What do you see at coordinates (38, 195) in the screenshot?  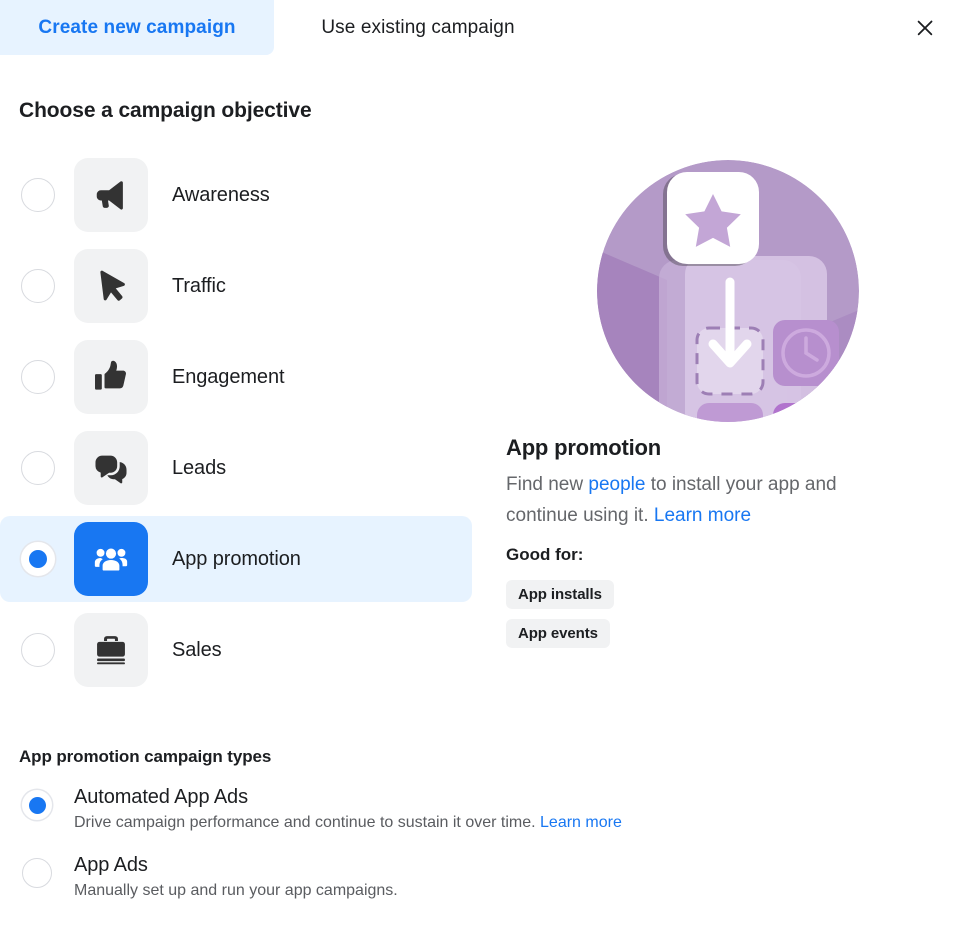 I see `radio-awareness` at bounding box center [38, 195].